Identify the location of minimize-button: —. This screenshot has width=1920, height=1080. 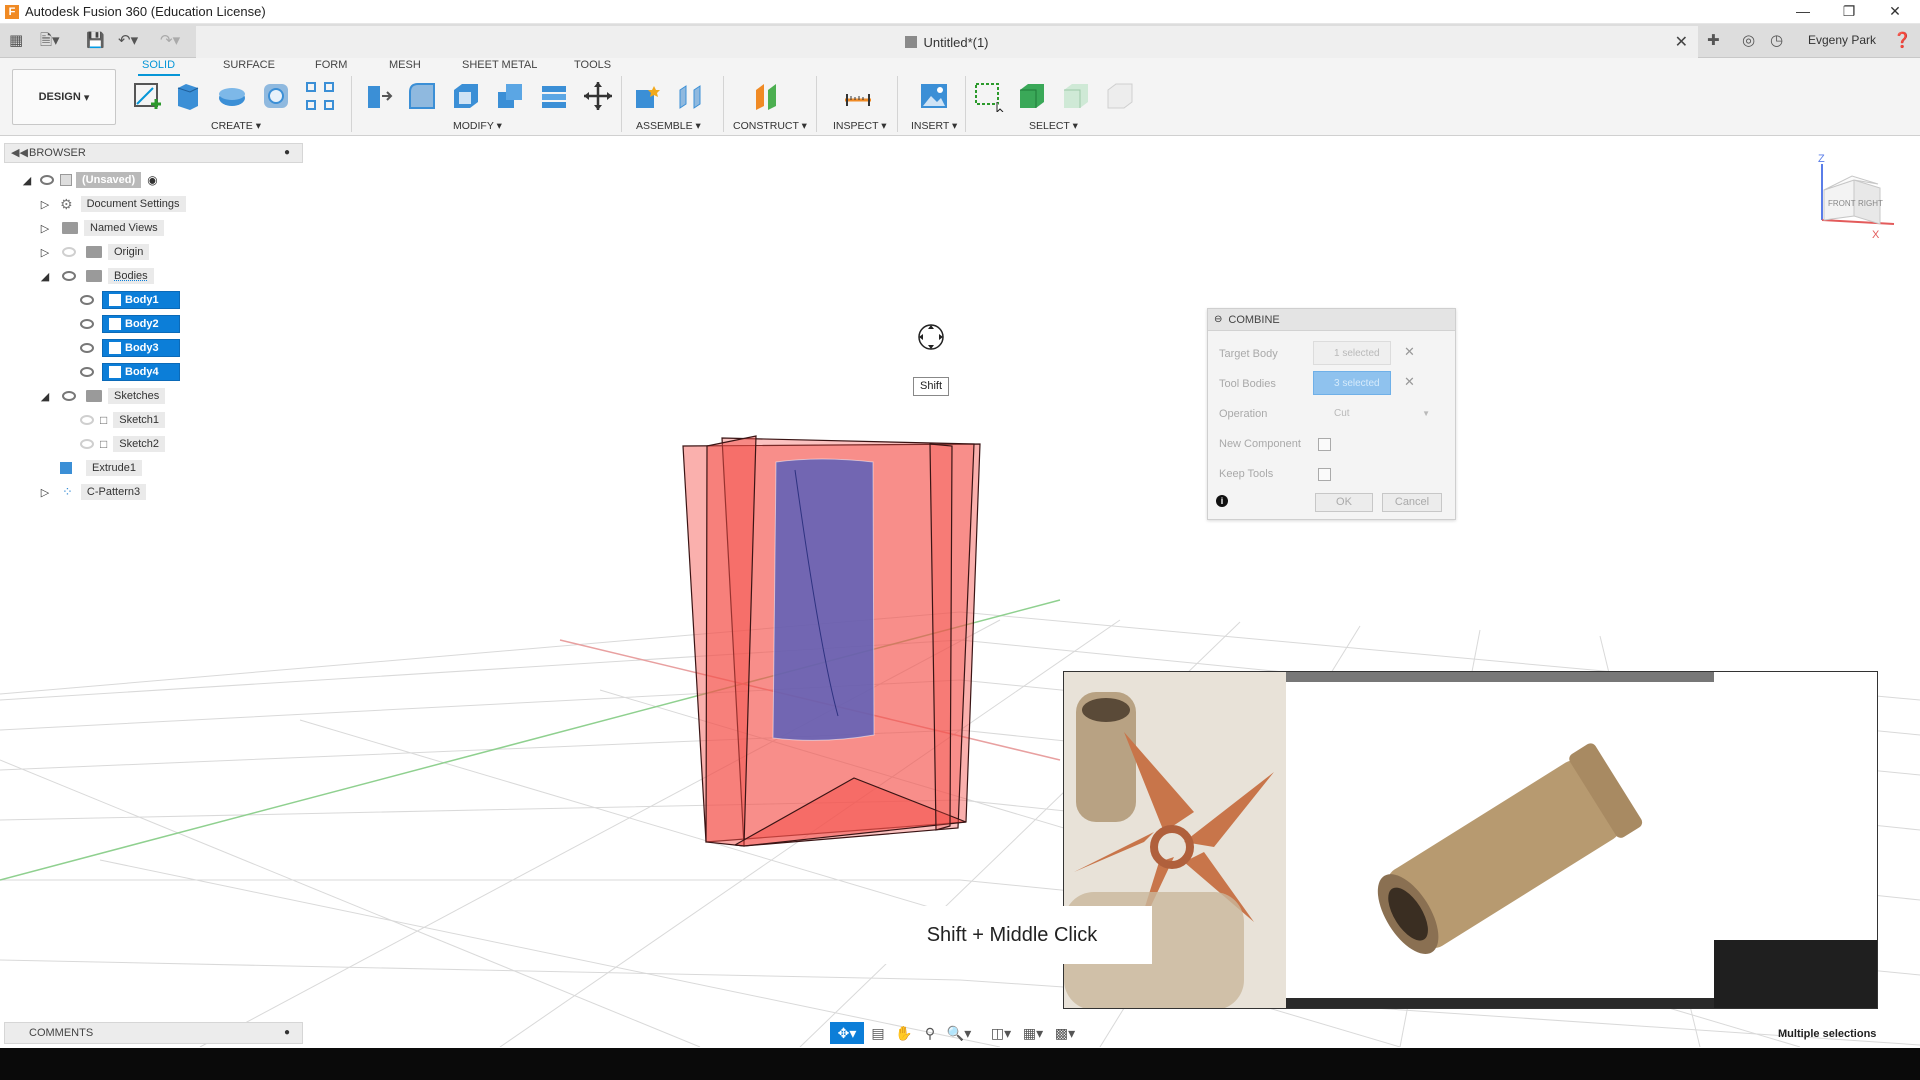
(1803, 12).